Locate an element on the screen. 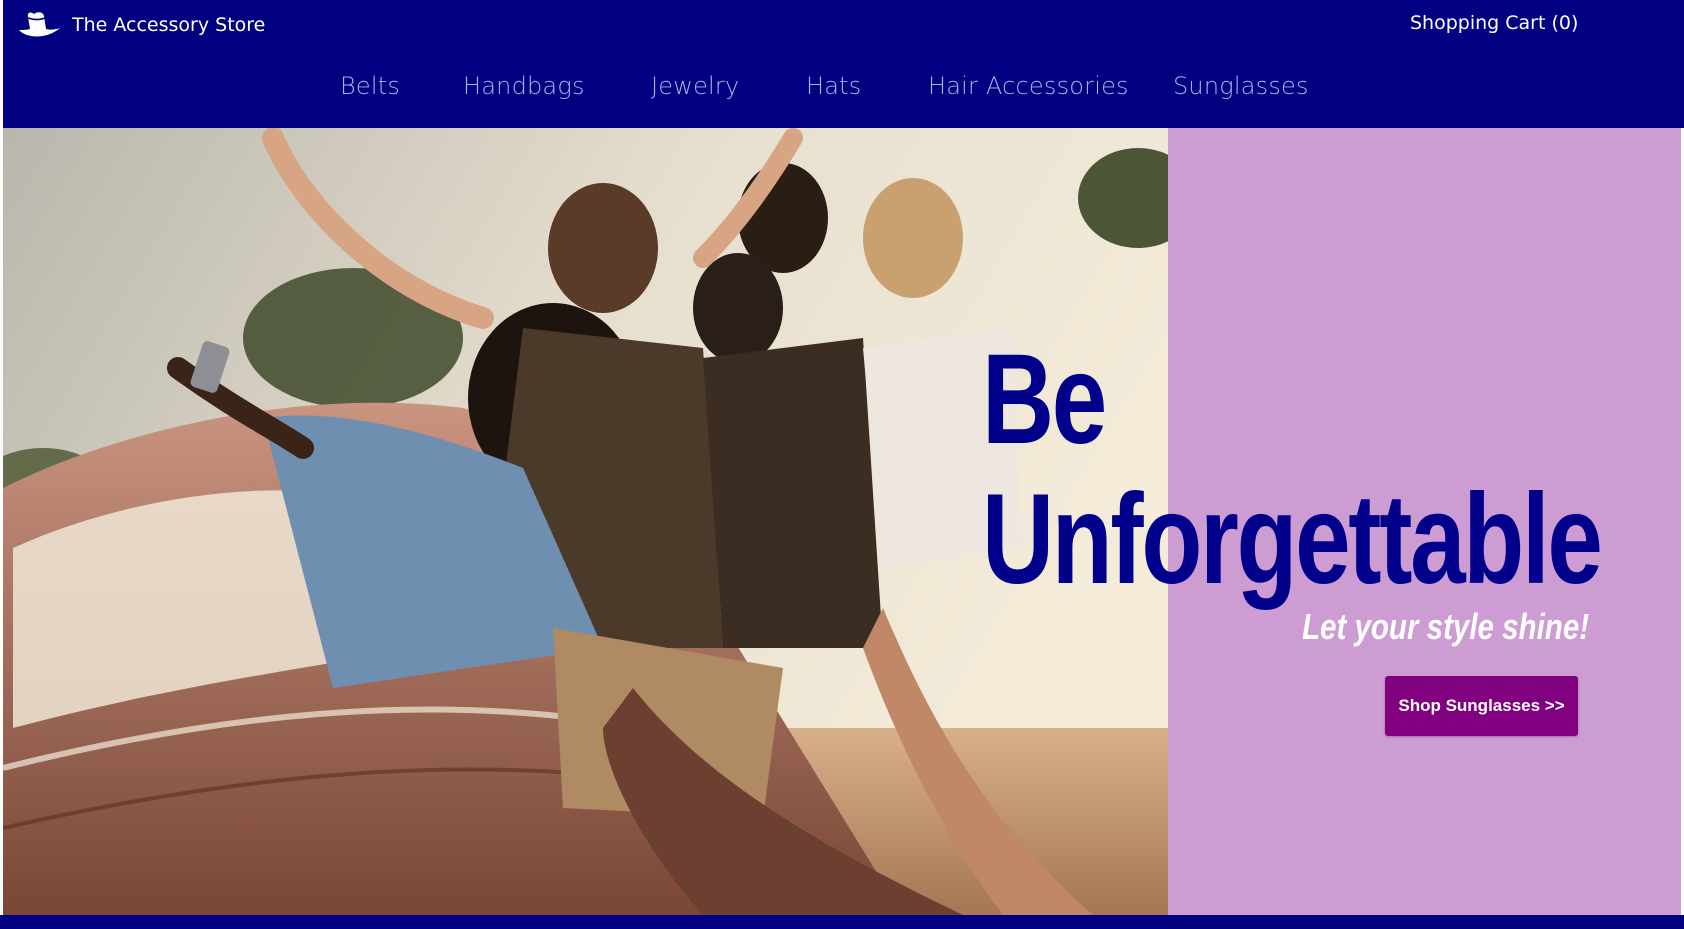 This screenshot has width=1684, height=929. headline-line-2: Unforgettable is located at coordinates (1292, 539).